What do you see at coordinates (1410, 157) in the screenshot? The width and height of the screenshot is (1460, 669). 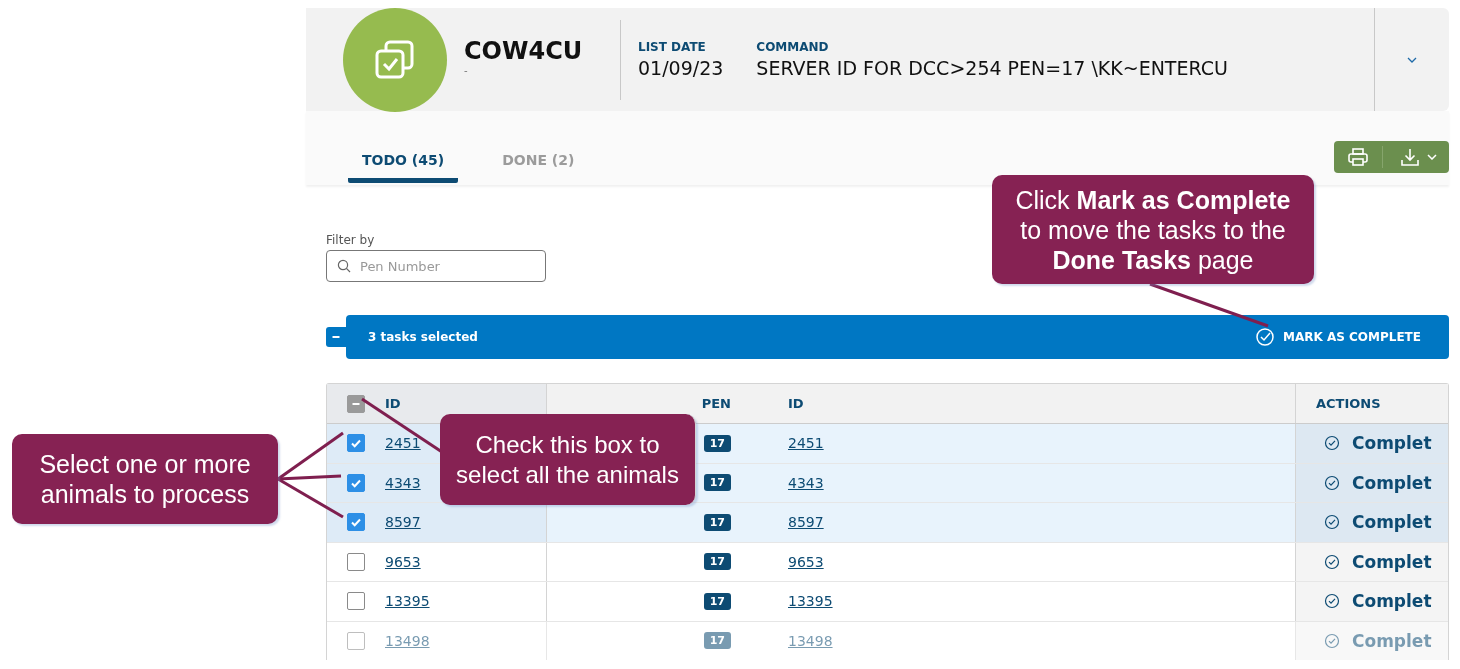 I see `download-icon` at bounding box center [1410, 157].